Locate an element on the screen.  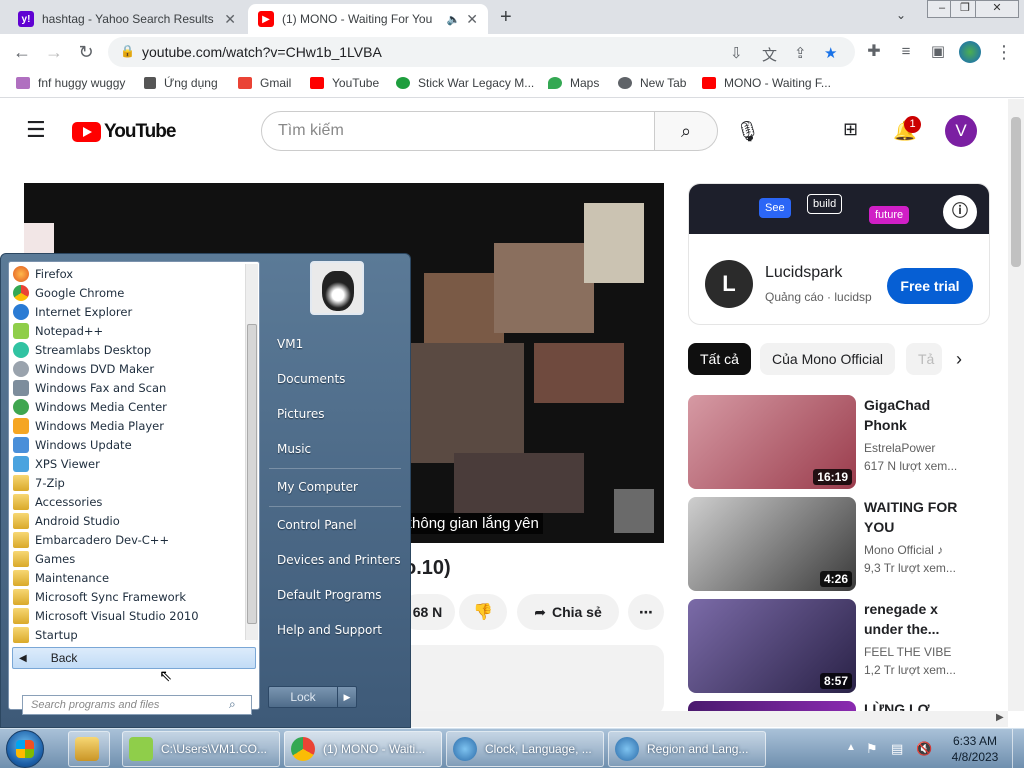
program-item: Notepad++ is located at coordinates (126, 330).